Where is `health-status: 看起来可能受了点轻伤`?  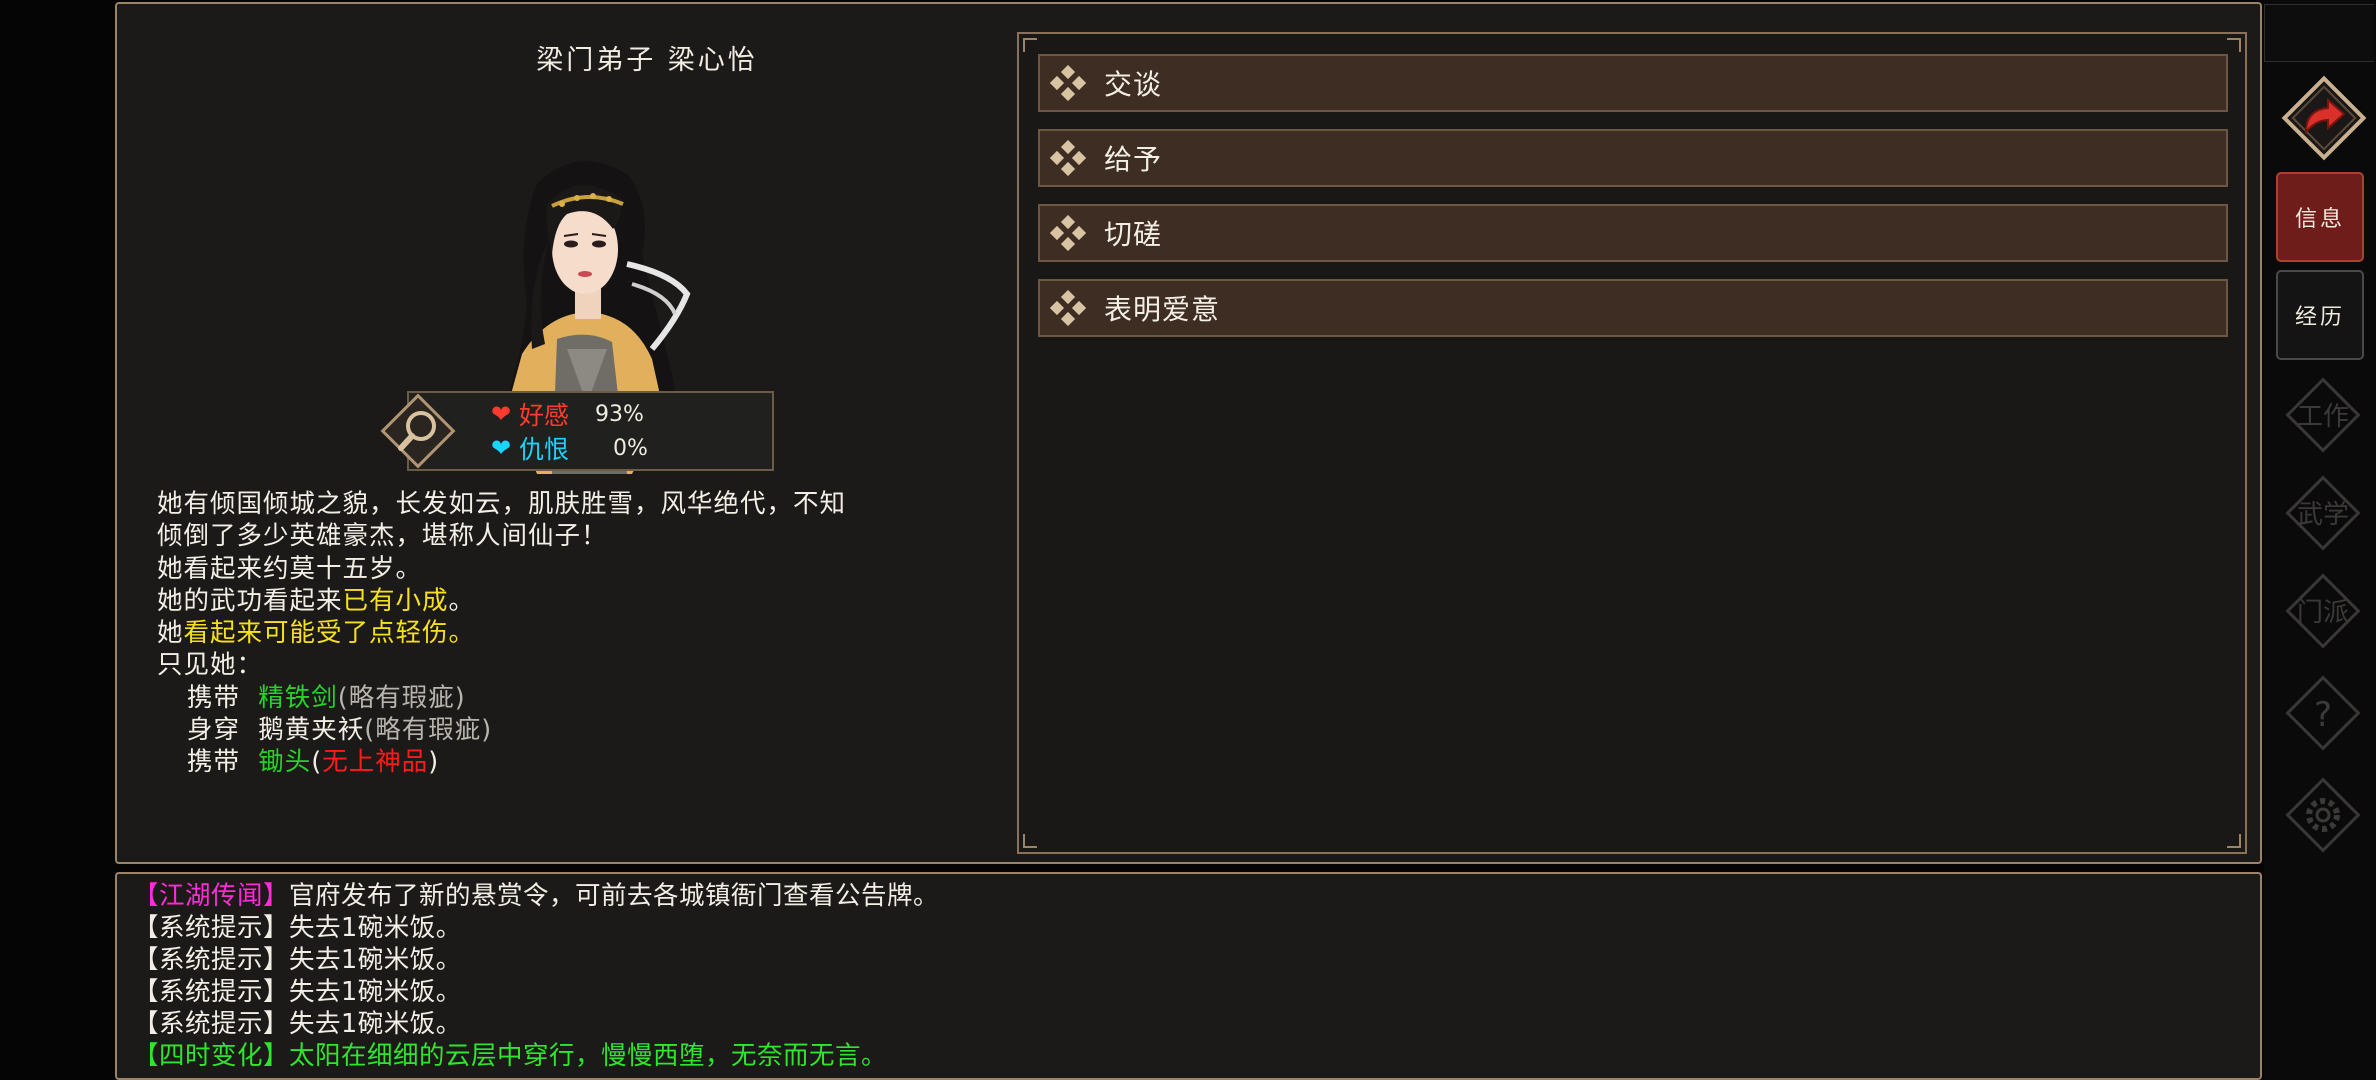
health-status: 看起来可能受了点轻伤 is located at coordinates (316, 633).